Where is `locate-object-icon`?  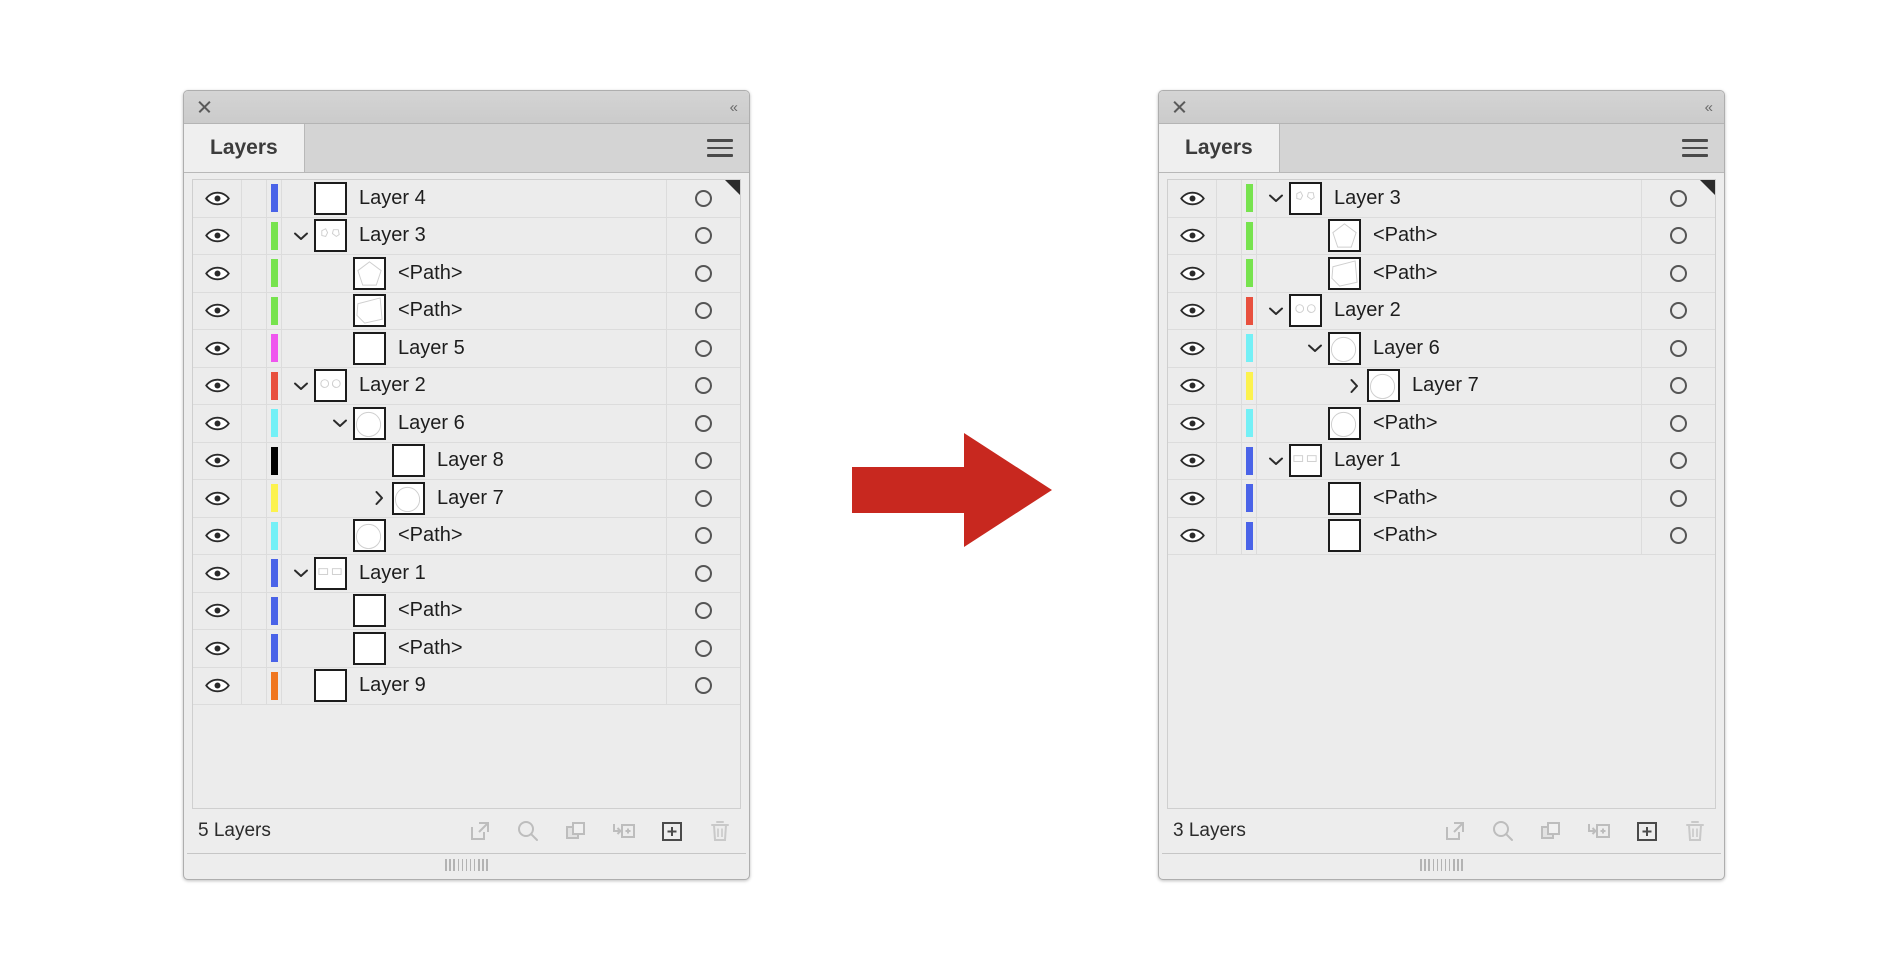 locate-object-icon is located at coordinates (528, 831).